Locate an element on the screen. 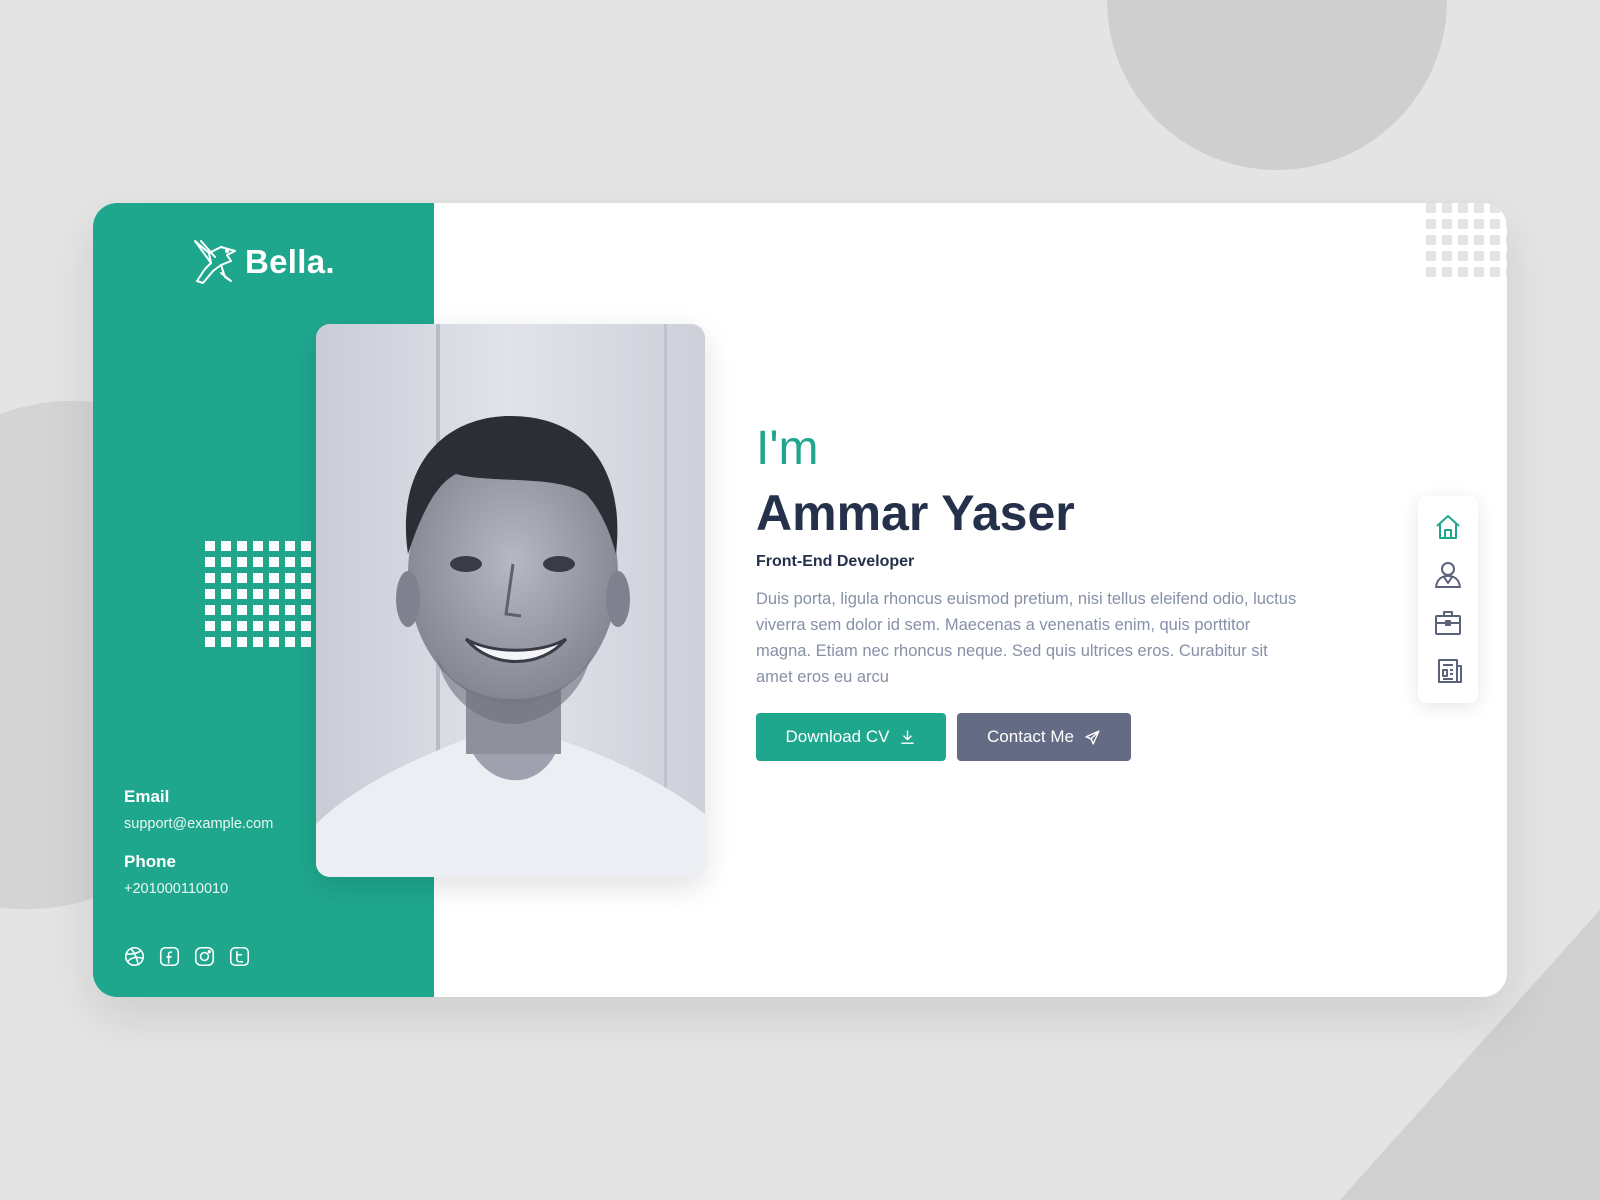 Image resolution: width=1600 pixels, height=1200 pixels. facebook-icon is located at coordinates (169, 956).